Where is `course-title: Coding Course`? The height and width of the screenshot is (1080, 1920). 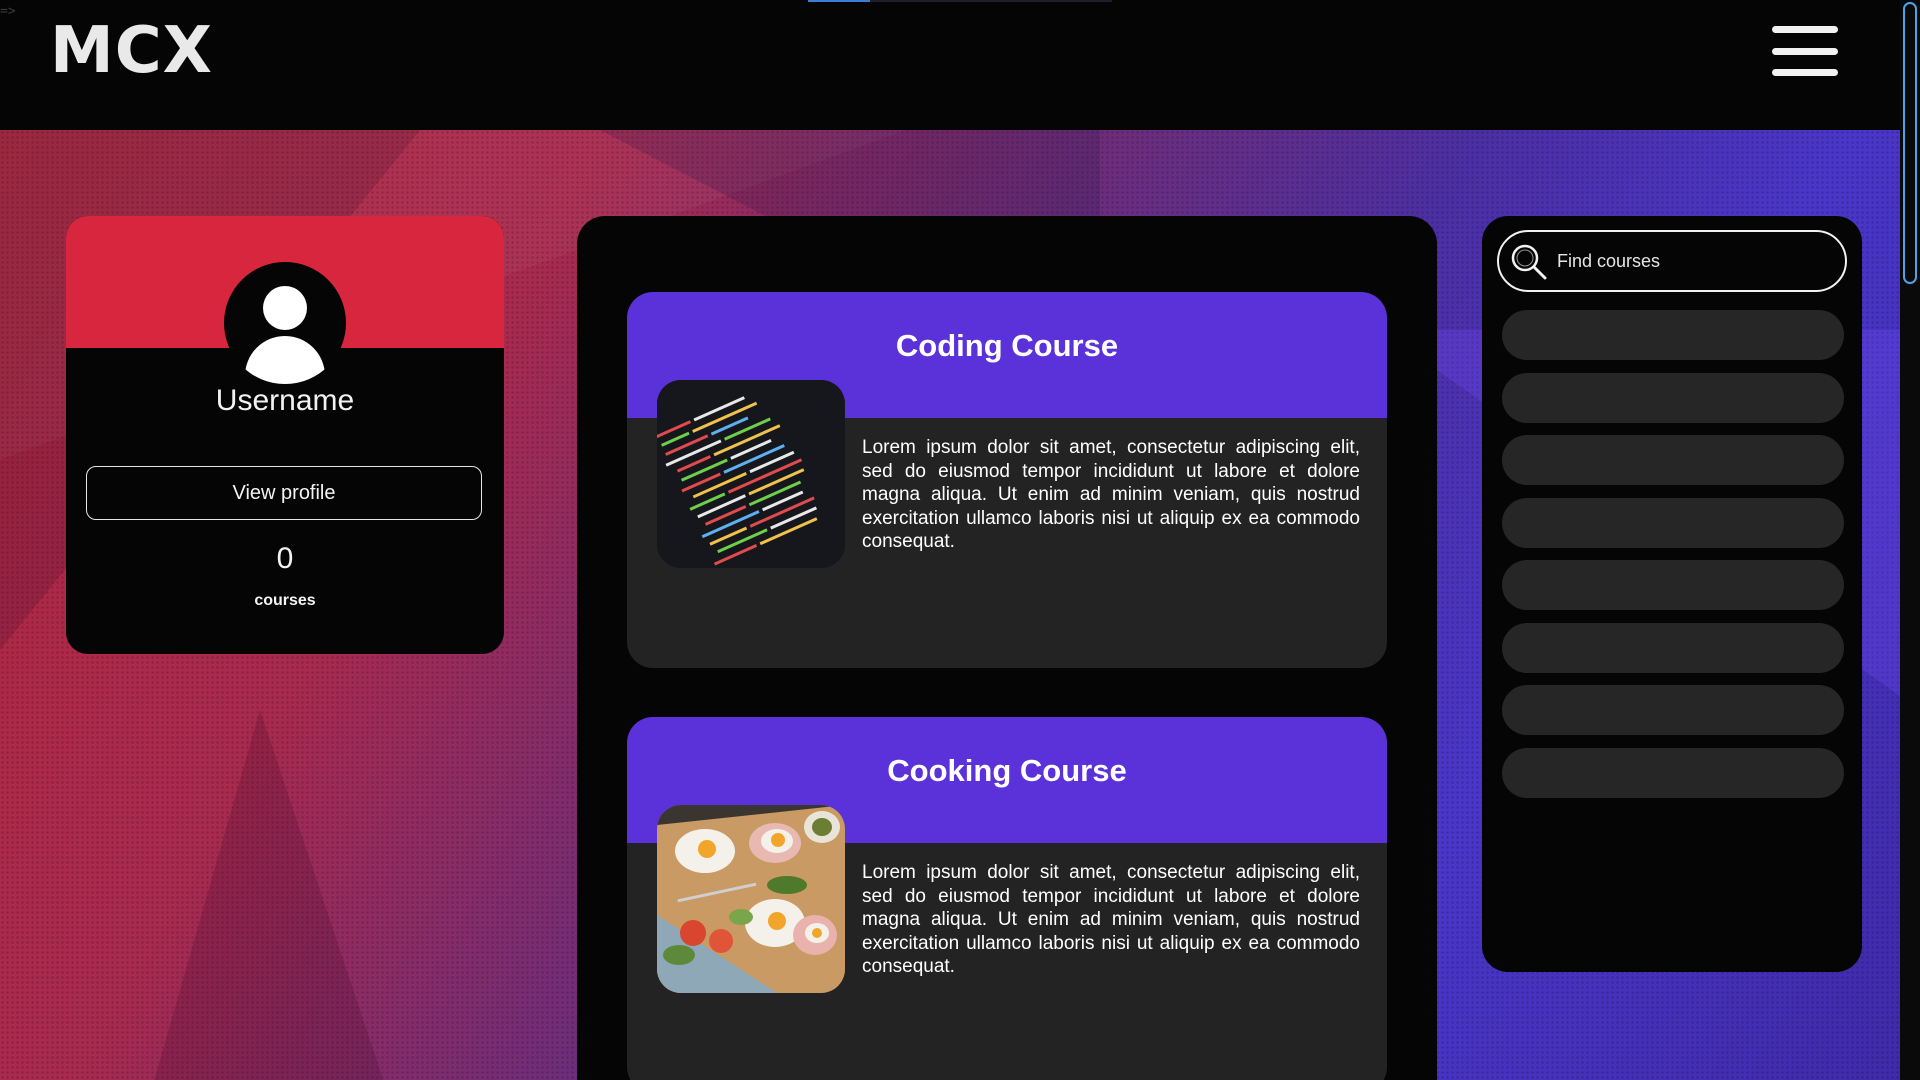
course-title: Coding Course is located at coordinates (1007, 346).